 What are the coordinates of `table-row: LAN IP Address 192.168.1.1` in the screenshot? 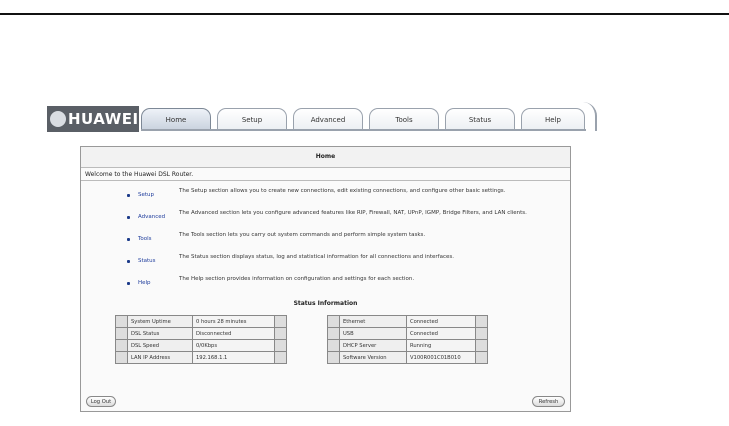 It's located at (201, 357).